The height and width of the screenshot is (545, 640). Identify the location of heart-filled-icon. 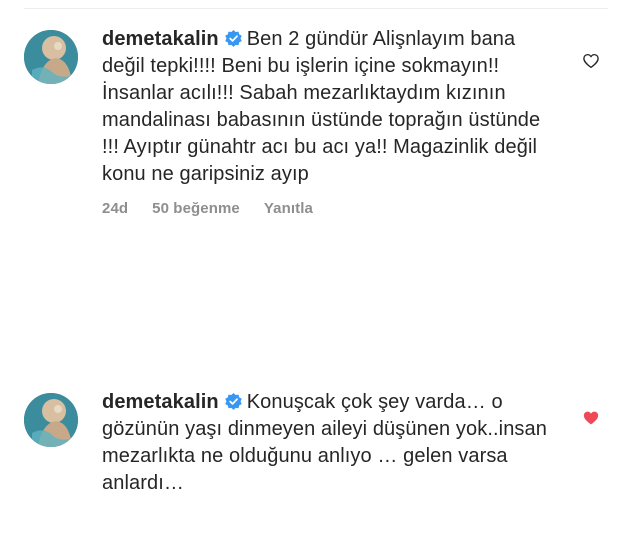
(591, 418).